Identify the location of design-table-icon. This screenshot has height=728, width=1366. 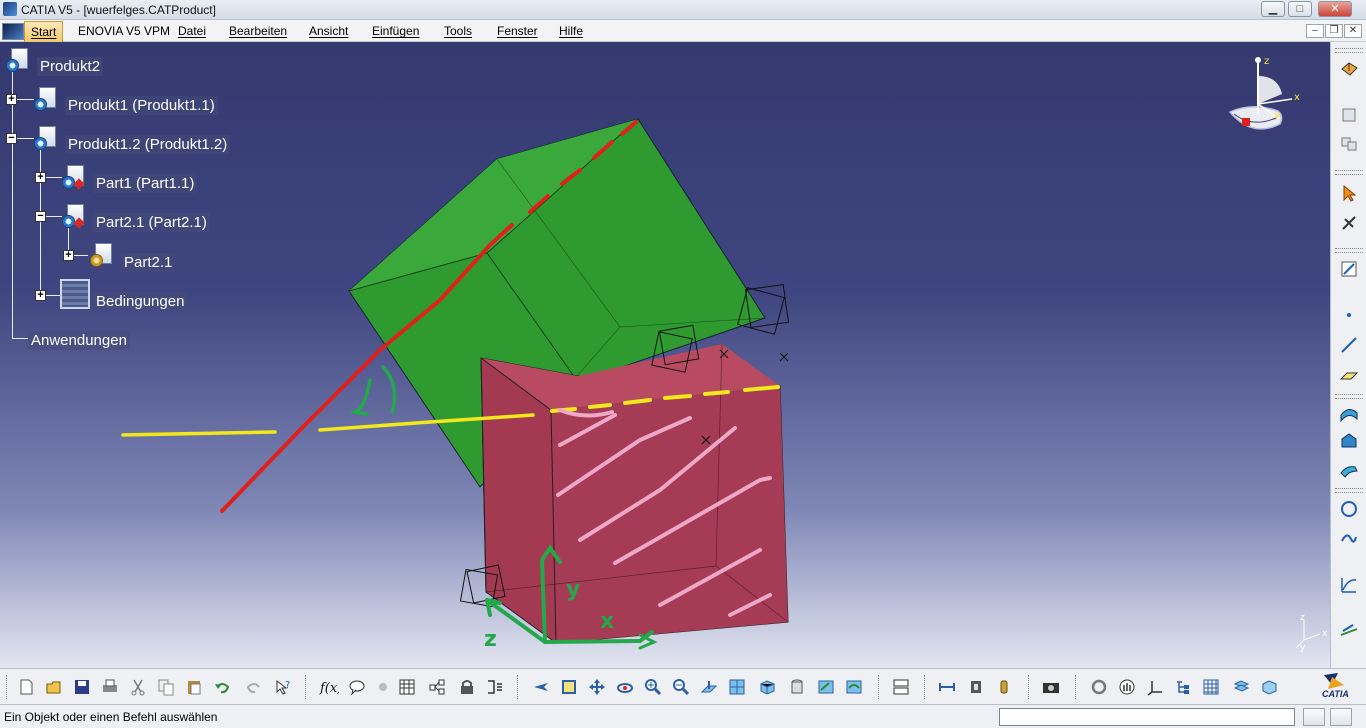
(383, 687).